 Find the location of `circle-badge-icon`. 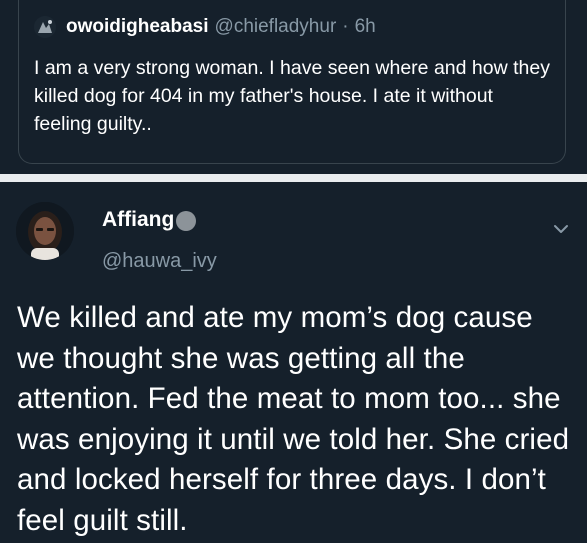

circle-badge-icon is located at coordinates (186, 221).